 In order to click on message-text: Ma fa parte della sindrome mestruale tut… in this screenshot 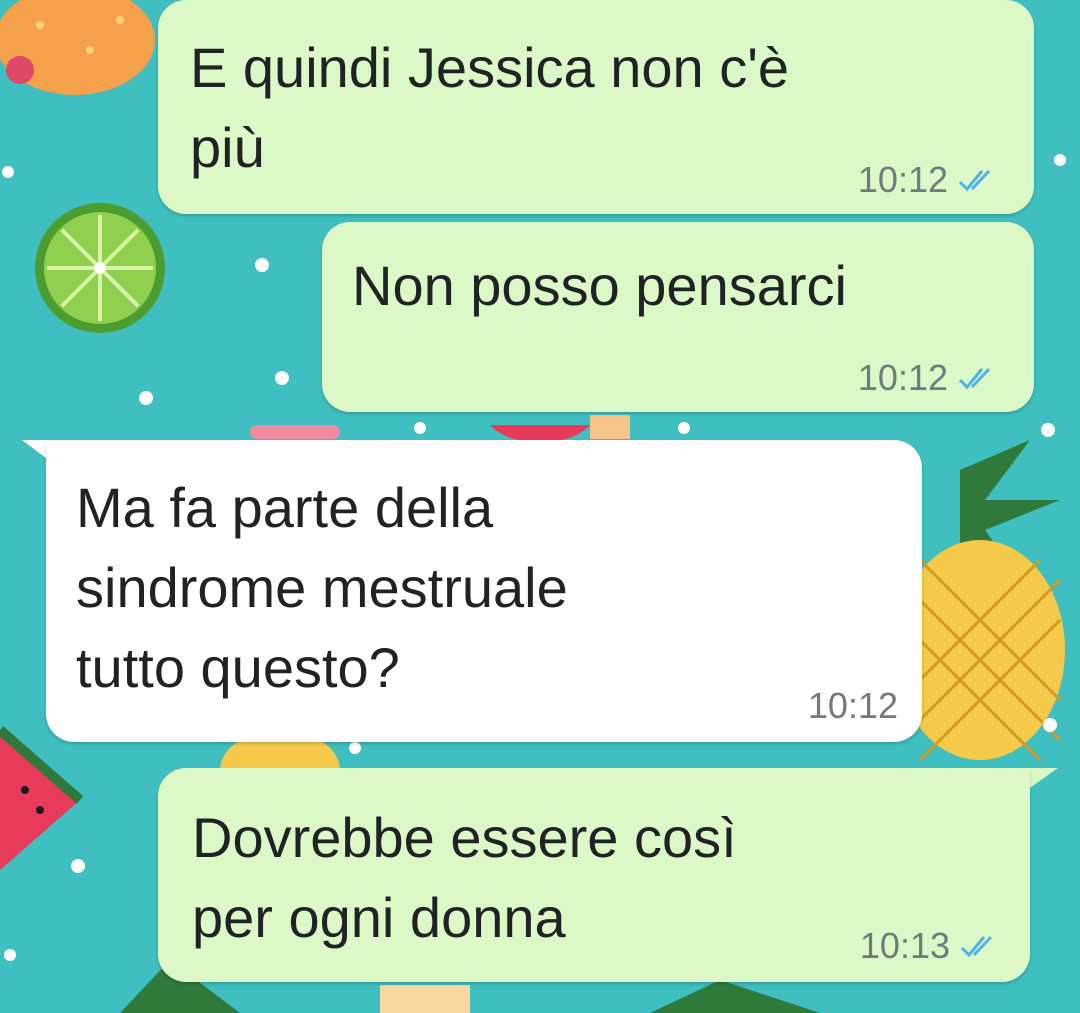, I will do `click(322, 587)`.